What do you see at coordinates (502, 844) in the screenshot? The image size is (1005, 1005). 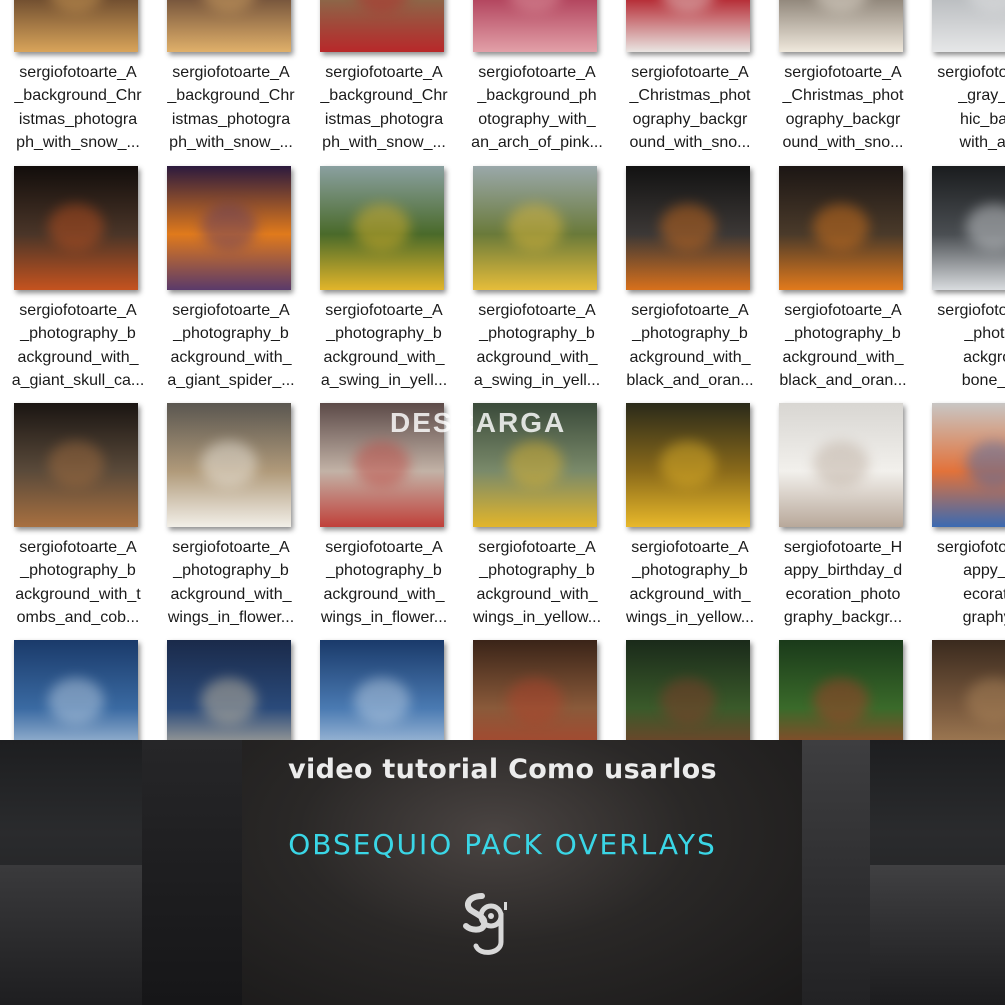 I see `overlays-pack-link: OBSEQUIO PACK OVERLAYS` at bounding box center [502, 844].